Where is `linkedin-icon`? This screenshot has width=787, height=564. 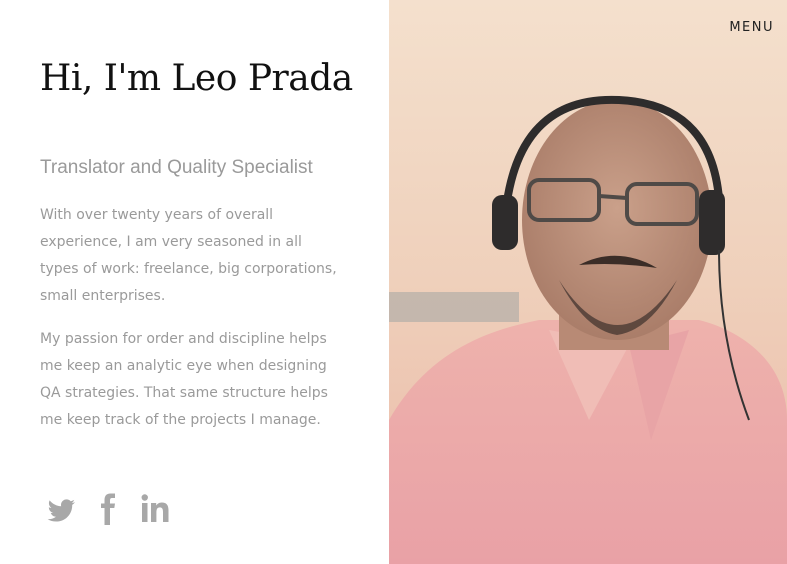
linkedin-icon is located at coordinates (155, 508).